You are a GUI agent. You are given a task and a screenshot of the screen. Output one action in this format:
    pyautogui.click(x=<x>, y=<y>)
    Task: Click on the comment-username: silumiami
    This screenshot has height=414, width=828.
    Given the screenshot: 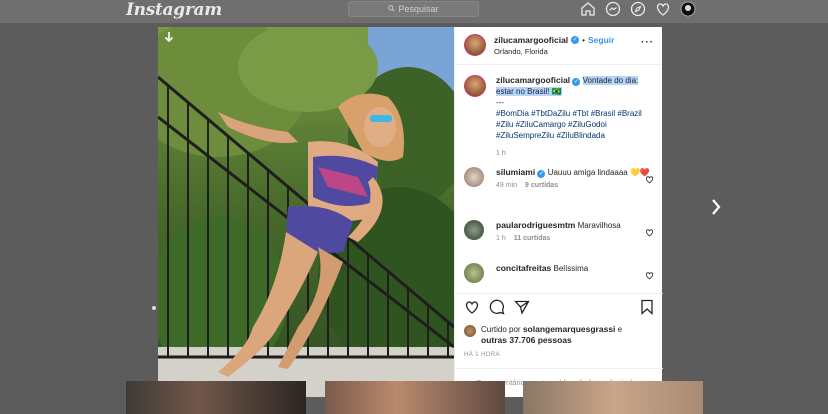 What is the action you would take?
    pyautogui.click(x=515, y=172)
    